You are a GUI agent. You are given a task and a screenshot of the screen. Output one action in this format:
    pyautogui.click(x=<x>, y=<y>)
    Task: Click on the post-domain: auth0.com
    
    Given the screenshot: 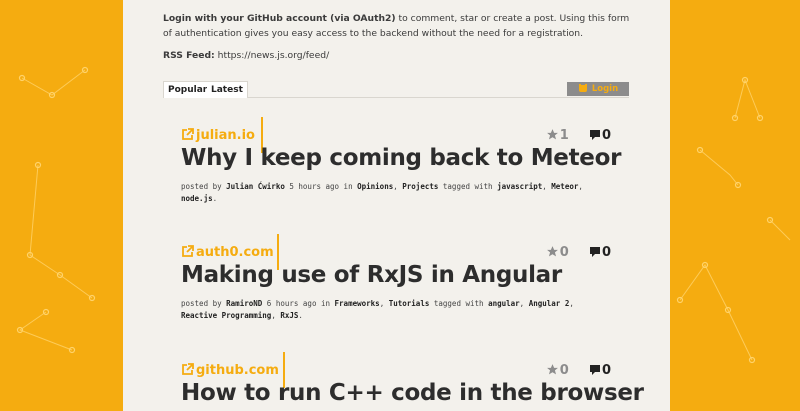 What is the action you would take?
    pyautogui.click(x=235, y=252)
    